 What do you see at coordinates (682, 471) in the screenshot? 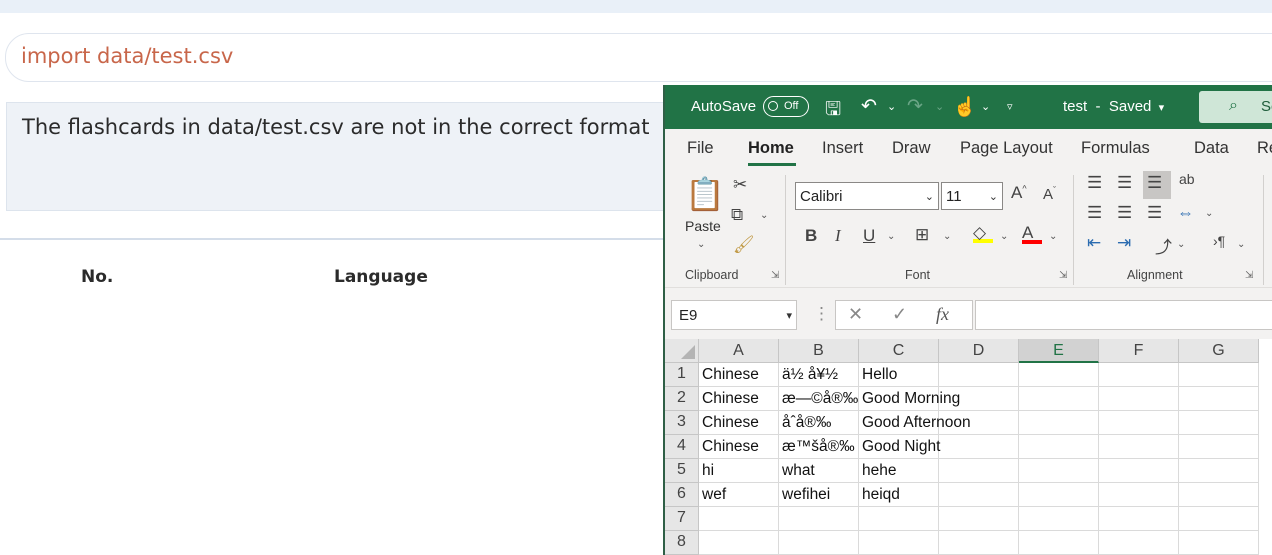
I see `row-header: 5` at bounding box center [682, 471].